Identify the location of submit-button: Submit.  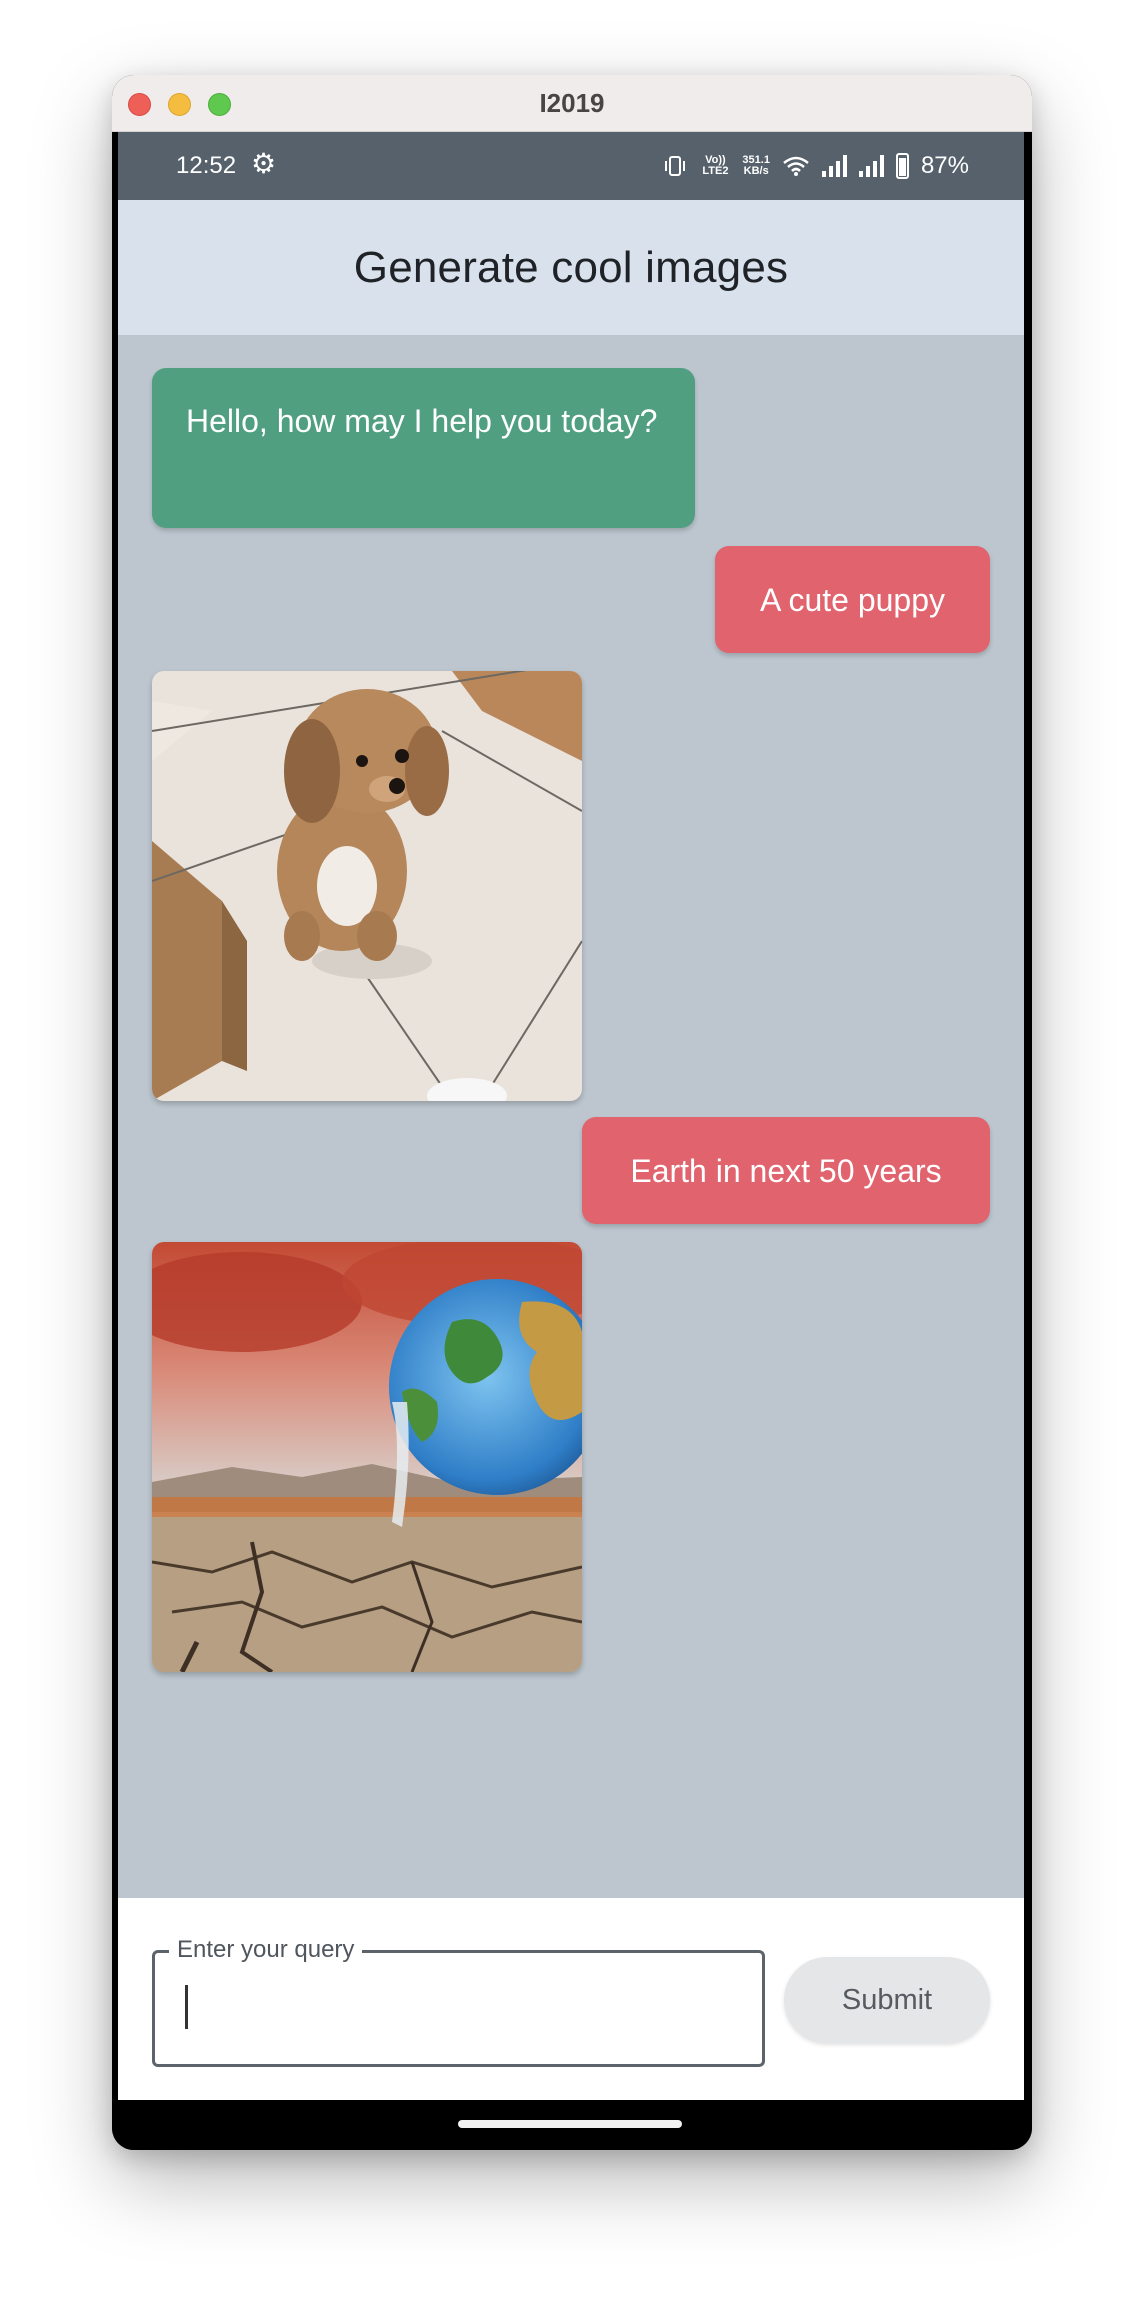
(887, 2000).